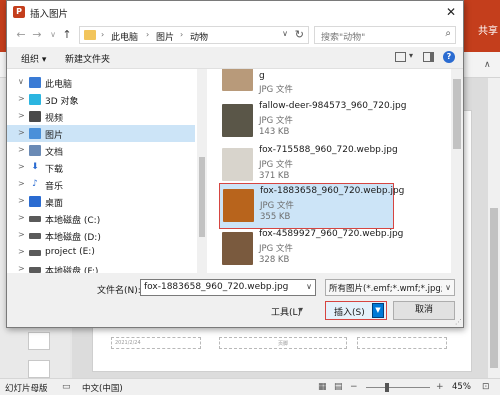 Image resolution: width=500 pixels, height=395 pixels. Describe the element at coordinates (101, 235) in the screenshot. I see `nav-item-drive-d: > 本地磁盘 (D:)` at that location.